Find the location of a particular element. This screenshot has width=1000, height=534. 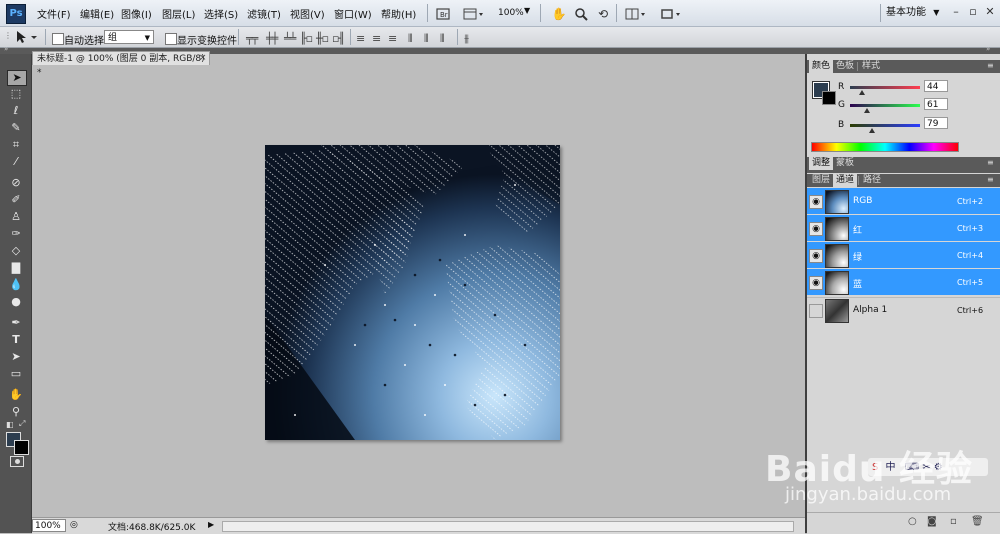

hand-tool-icon: ✋ is located at coordinates (16, 395).